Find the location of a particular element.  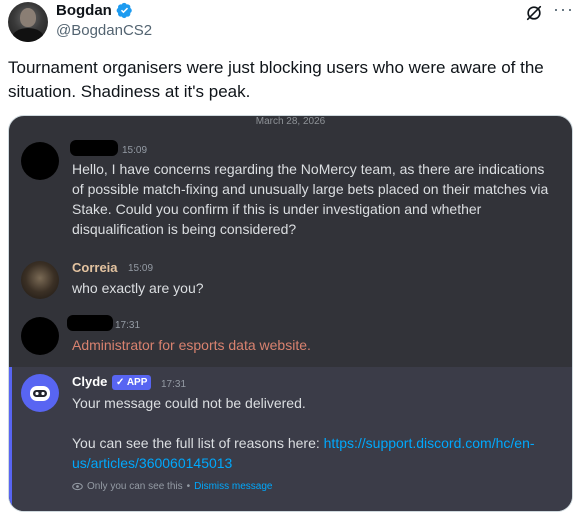

grok-icon is located at coordinates (534, 13).